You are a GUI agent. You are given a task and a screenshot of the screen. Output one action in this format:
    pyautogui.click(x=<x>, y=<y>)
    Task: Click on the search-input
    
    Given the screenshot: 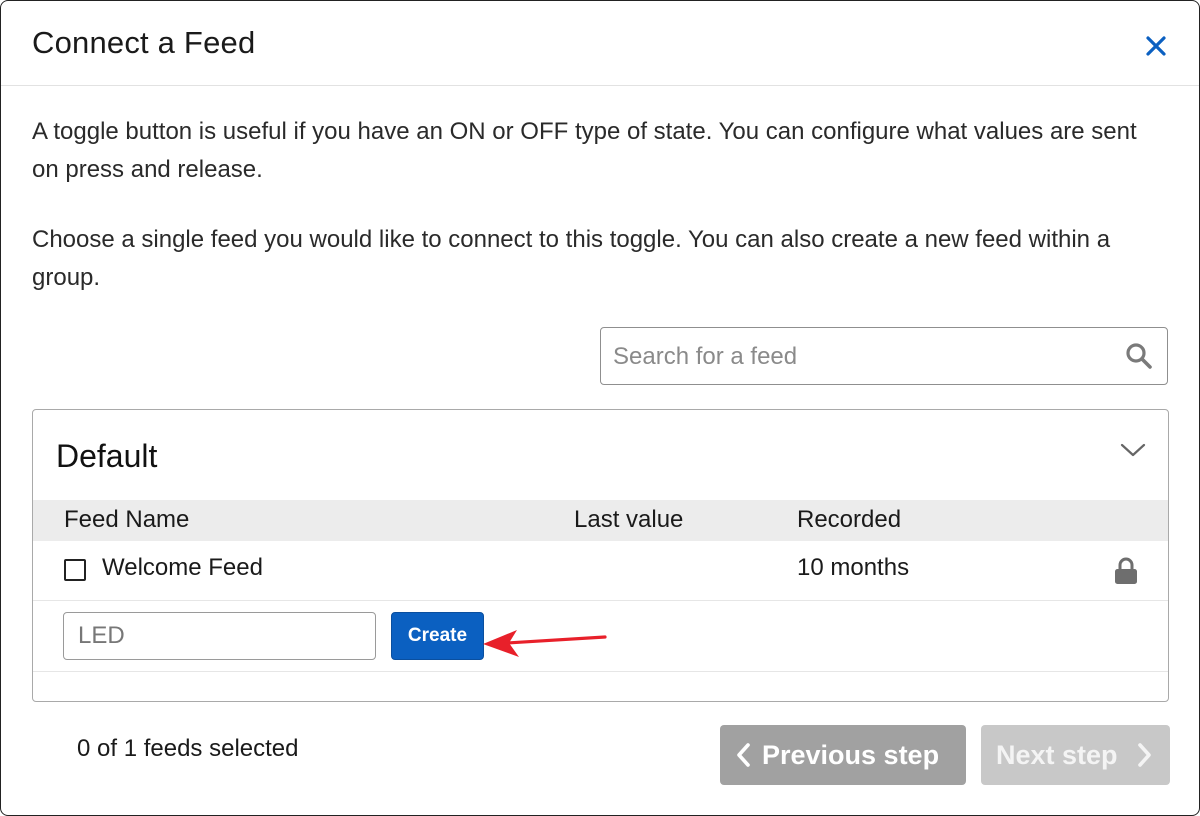 What is the action you would take?
    pyautogui.click(x=863, y=357)
    